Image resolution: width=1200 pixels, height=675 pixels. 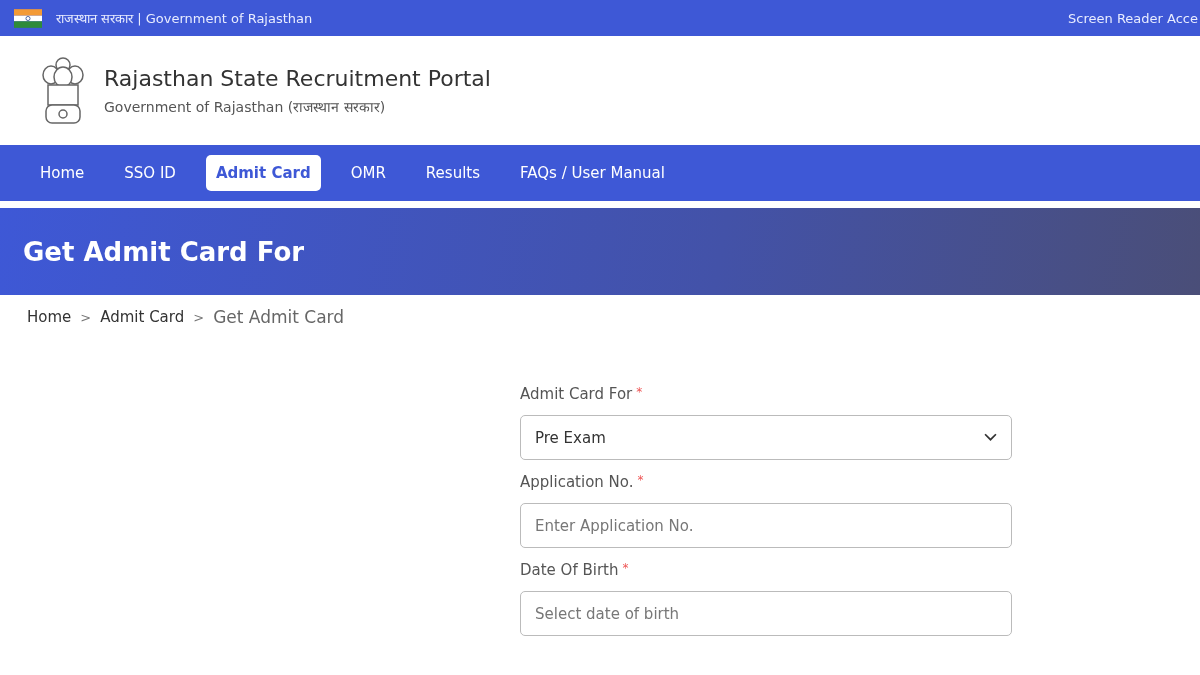 I want to click on field-label: Date Of Birth, so click(x=569, y=570).